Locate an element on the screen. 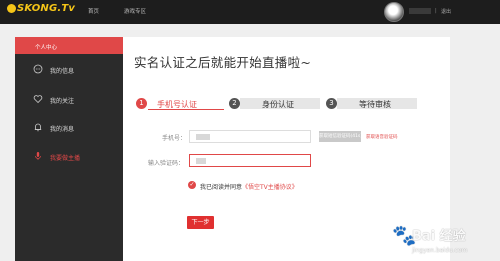  step-label: 等待审核 is located at coordinates (375, 104).